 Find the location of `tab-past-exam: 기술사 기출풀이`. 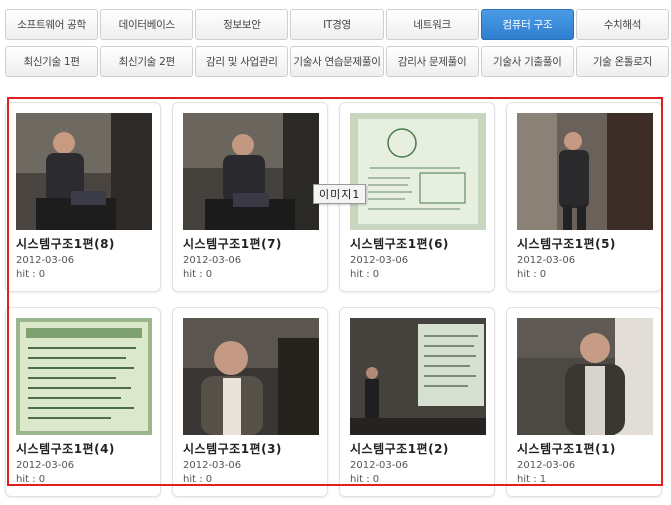

tab-past-exam: 기술사 기출풀이 is located at coordinates (527, 61).